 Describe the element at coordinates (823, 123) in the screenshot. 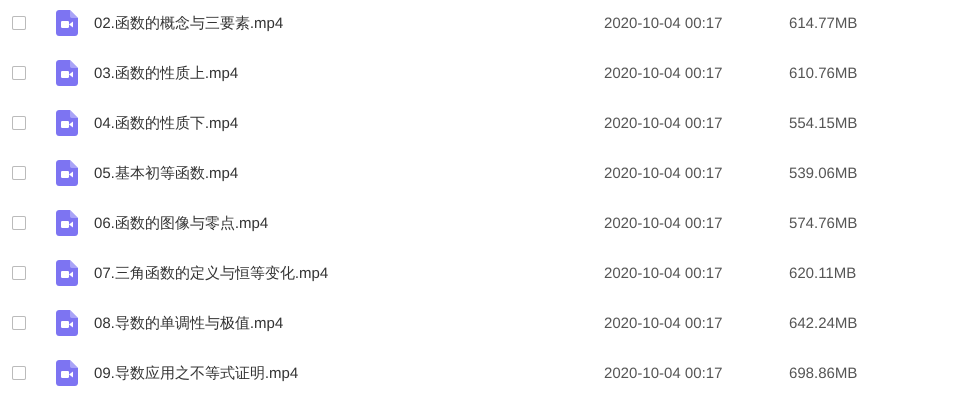

I see `file-size: 554.15MB` at that location.